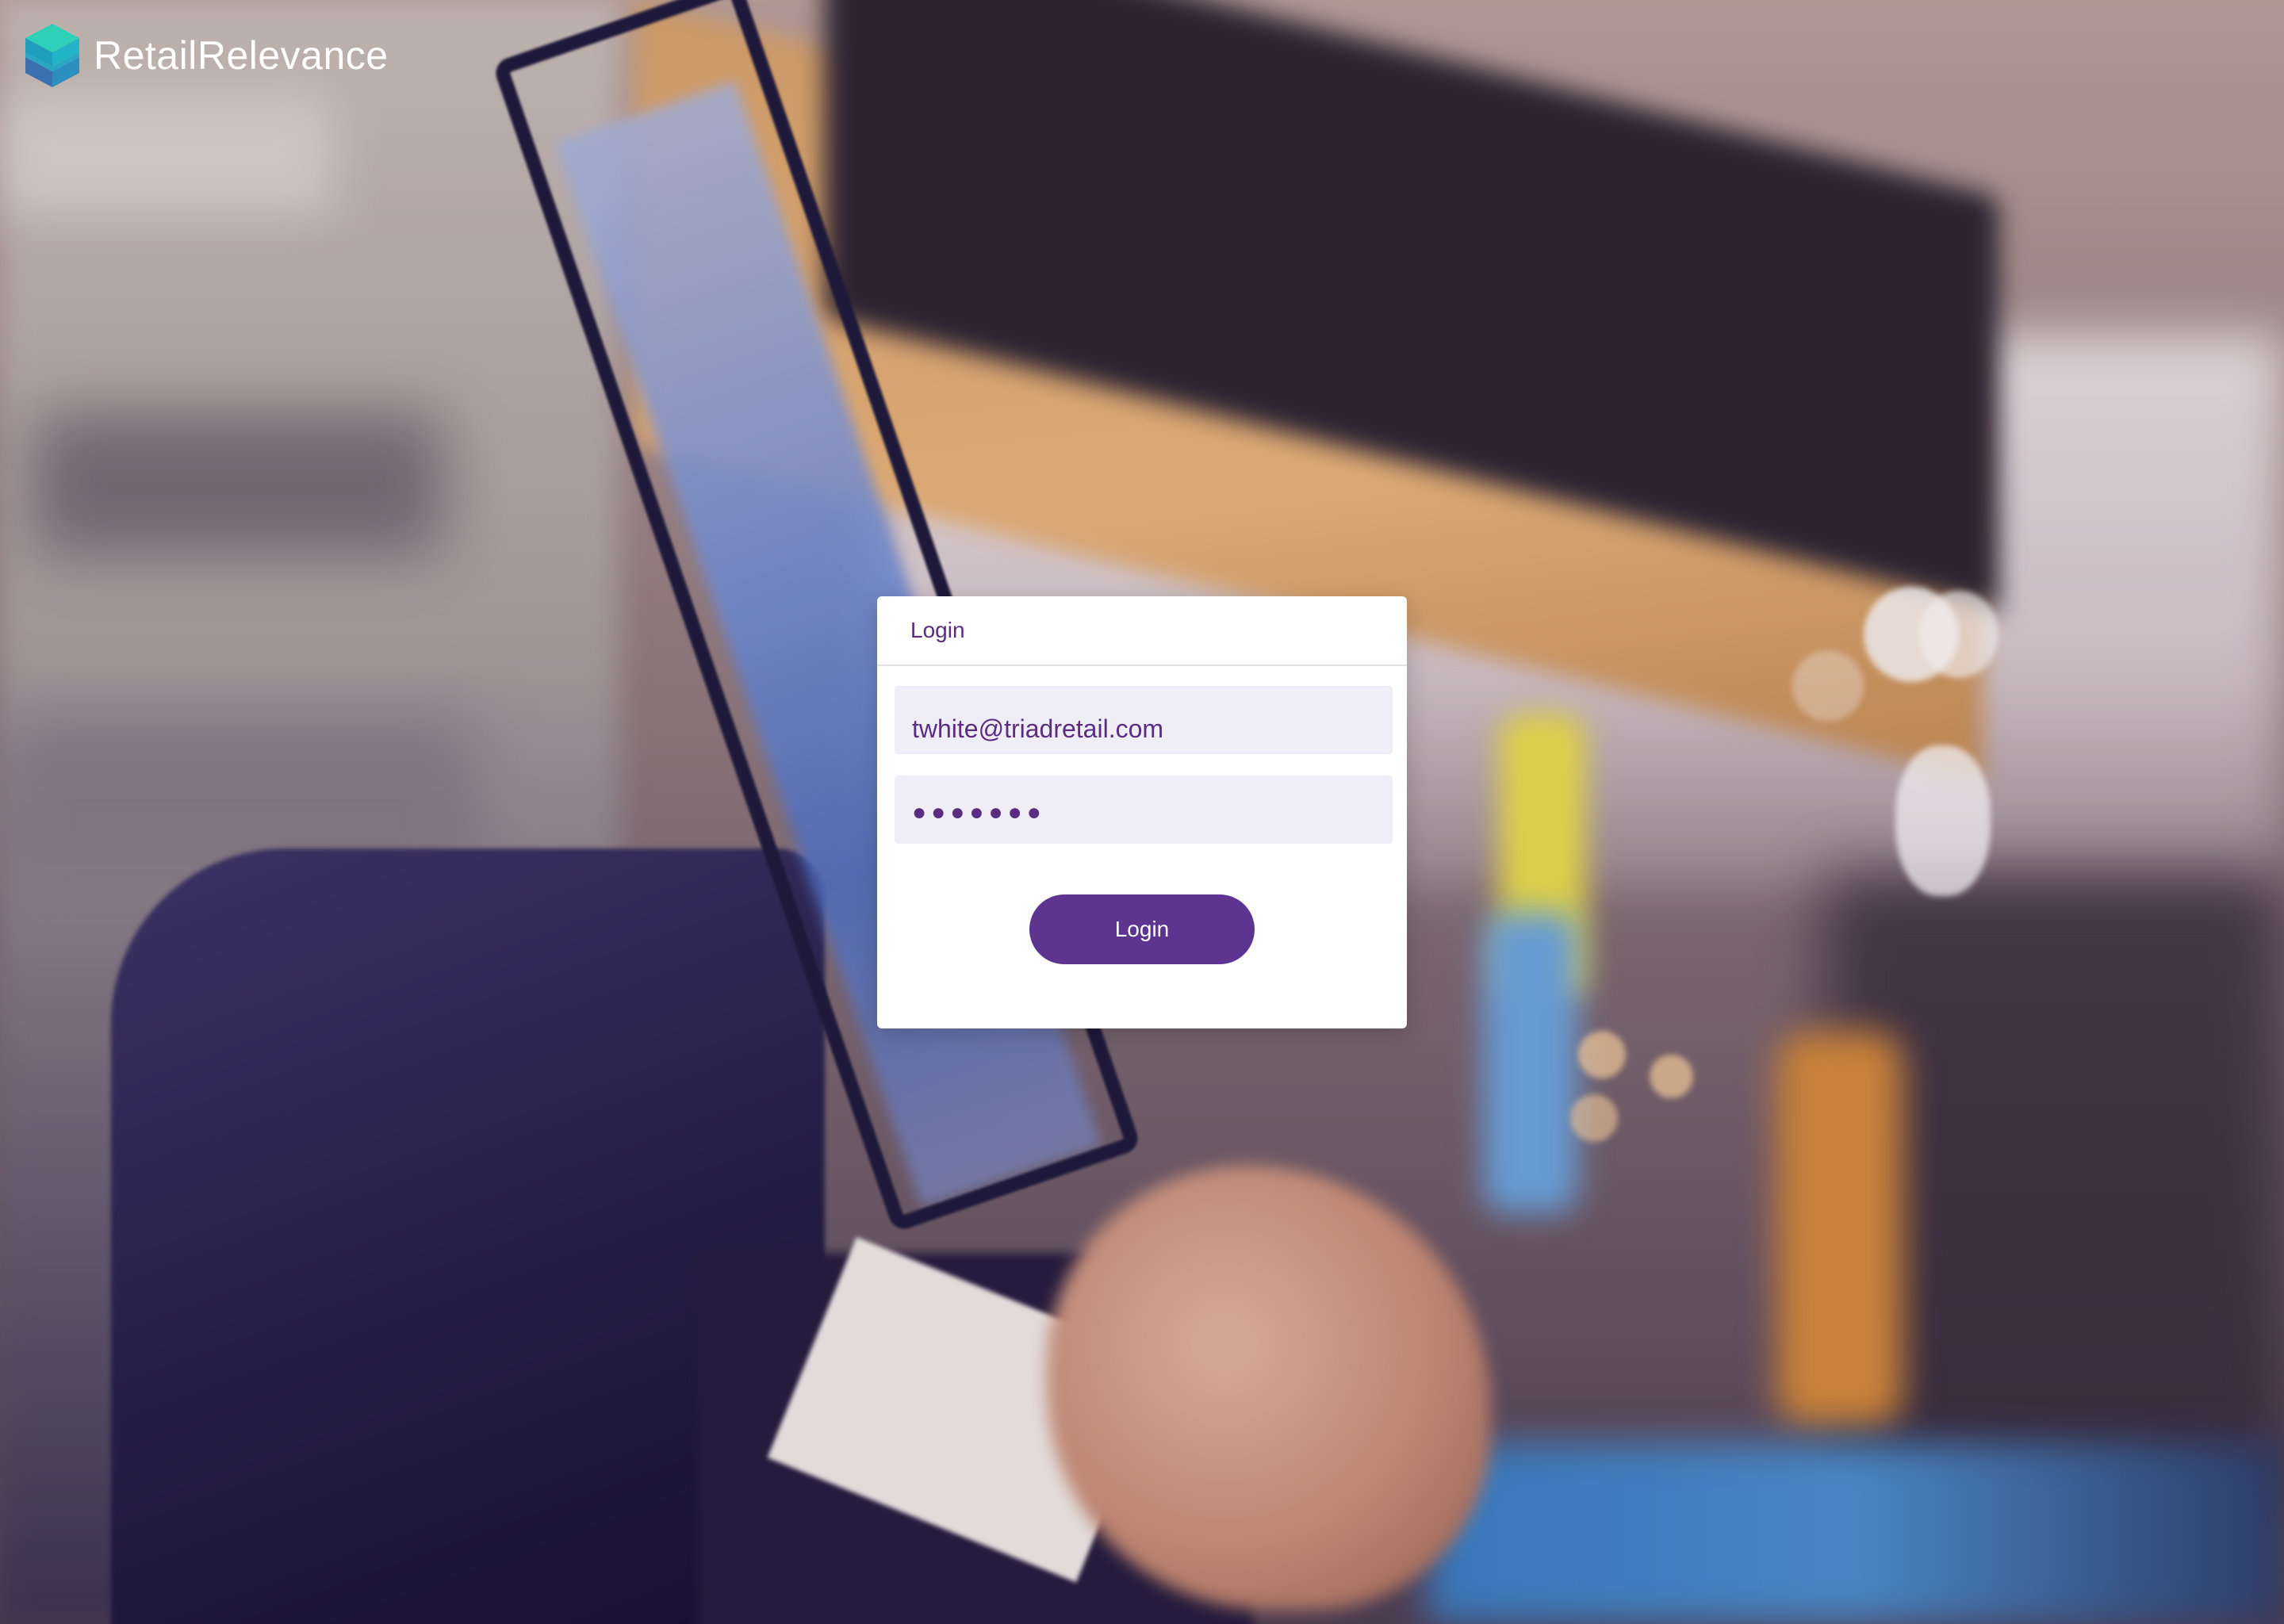  I want to click on stacked-cubes-icon, so click(52, 55).